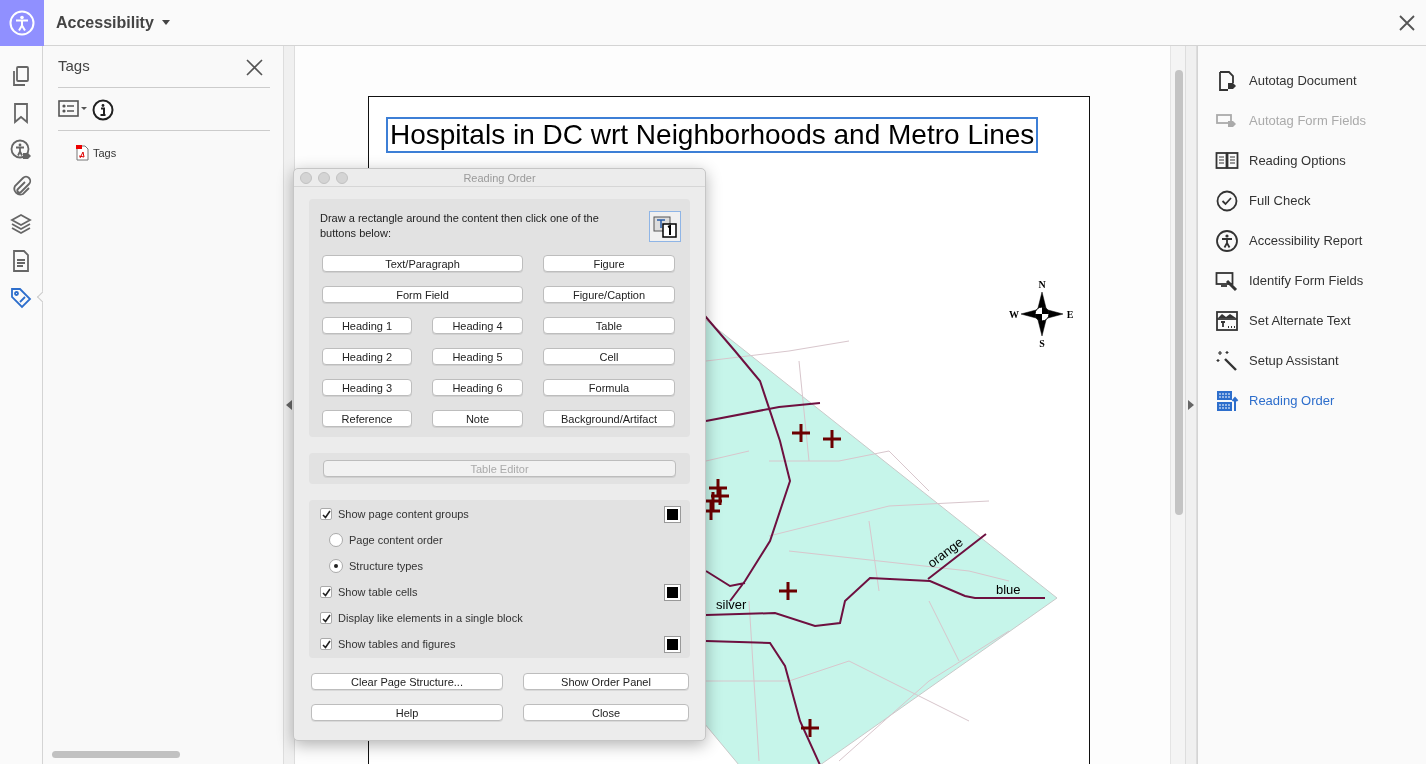  What do you see at coordinates (606, 681) in the screenshot?
I see `dialog-button: Show Order Panel` at bounding box center [606, 681].